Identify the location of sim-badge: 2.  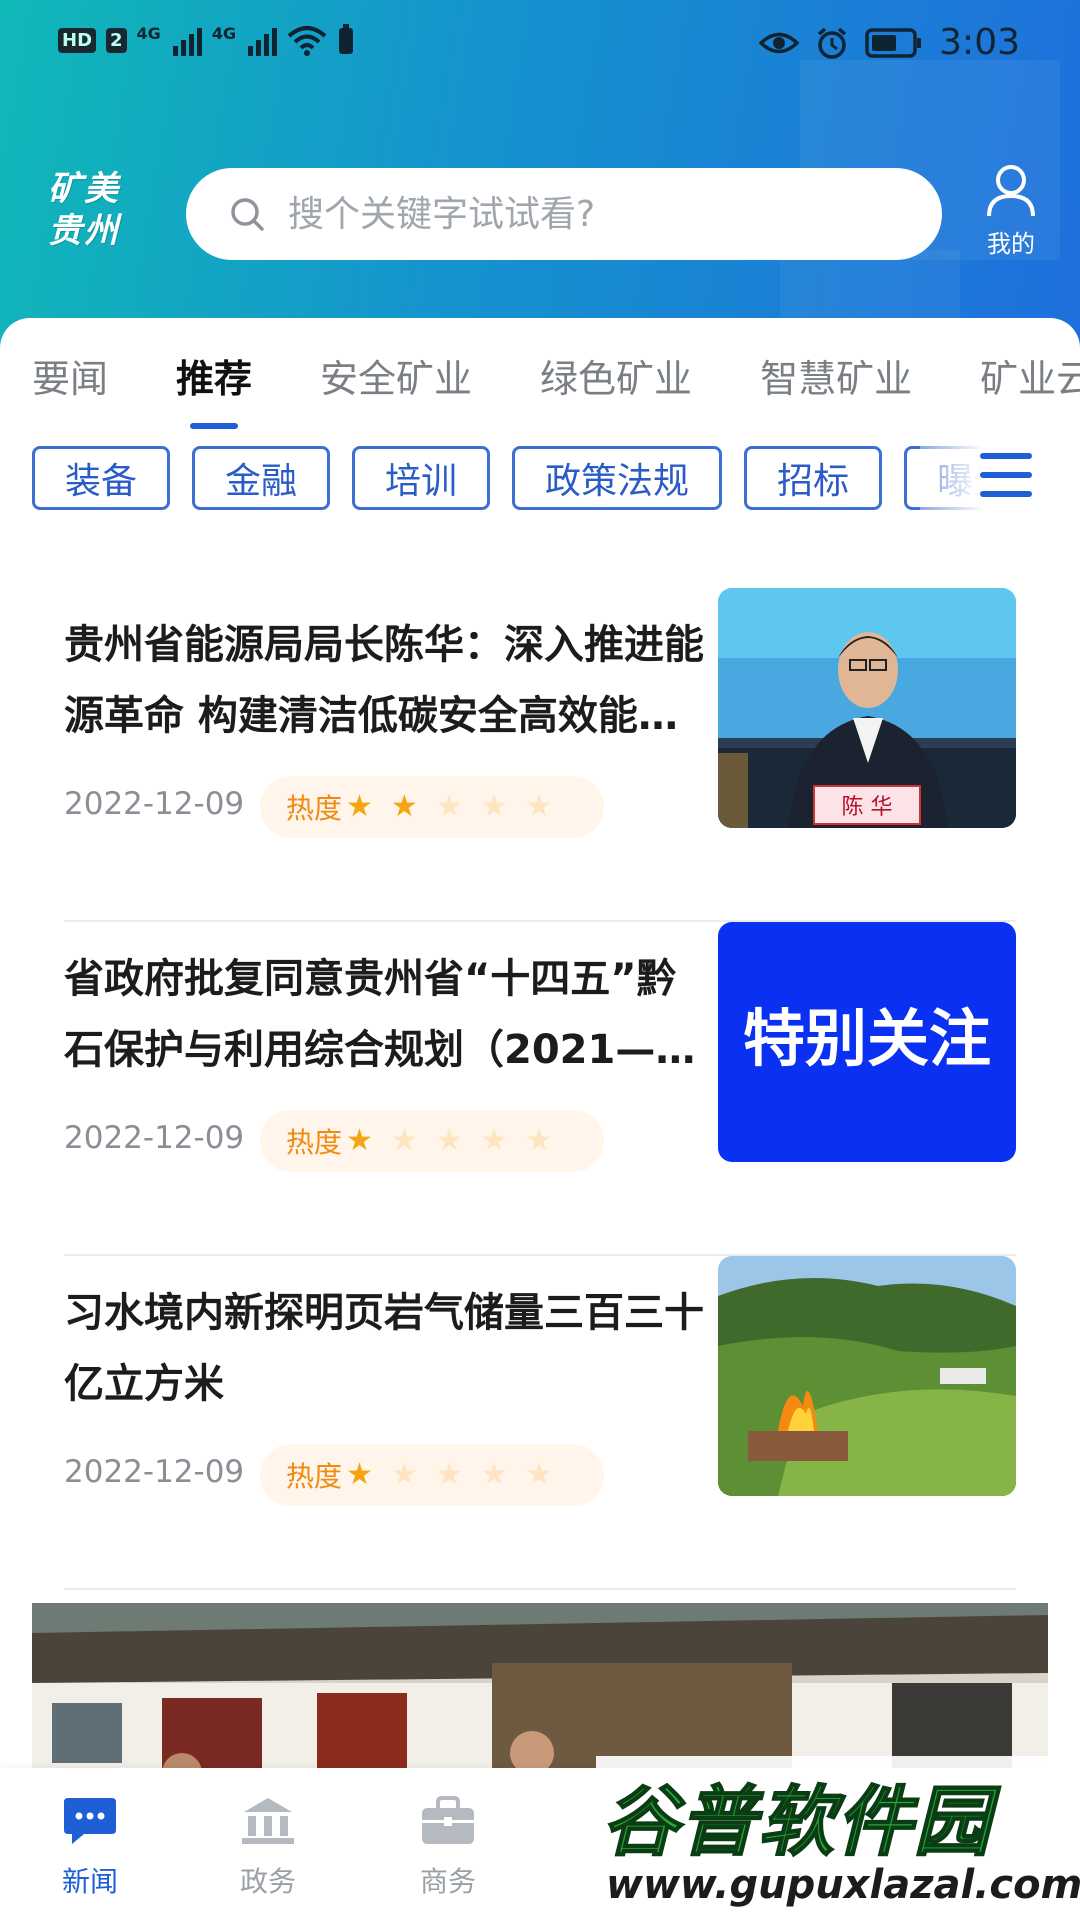
(116, 40).